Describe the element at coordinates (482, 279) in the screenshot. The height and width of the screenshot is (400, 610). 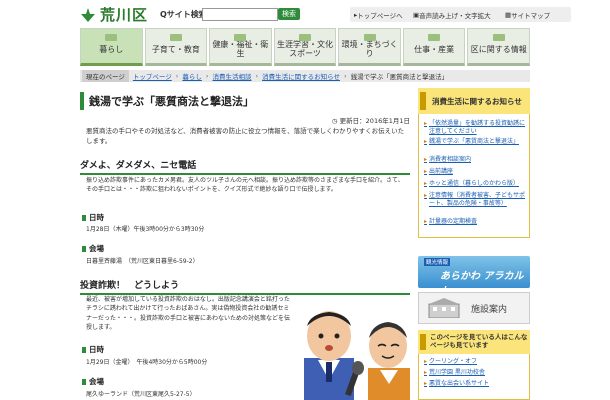
I see `tourism-banner-text: あらかわ アラカルト` at that location.